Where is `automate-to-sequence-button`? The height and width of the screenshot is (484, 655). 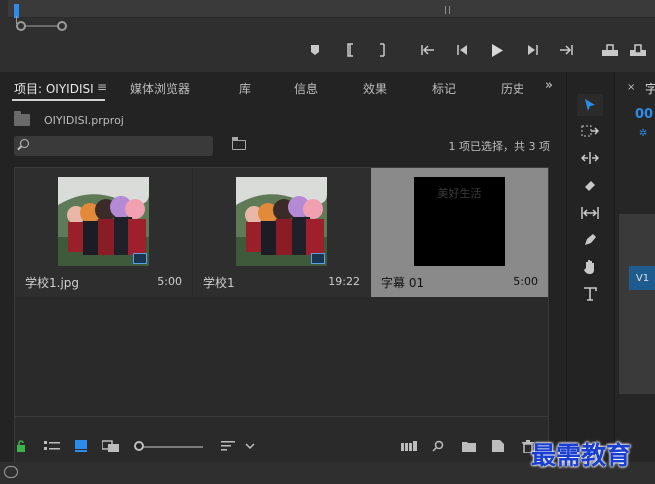 automate-to-sequence-button is located at coordinates (409, 446).